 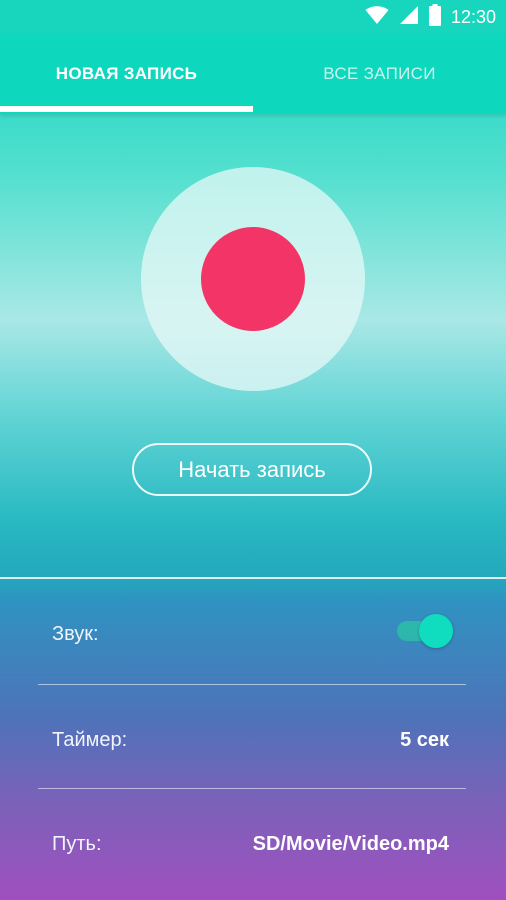 What do you see at coordinates (409, 17) in the screenshot?
I see `signal-icon` at bounding box center [409, 17].